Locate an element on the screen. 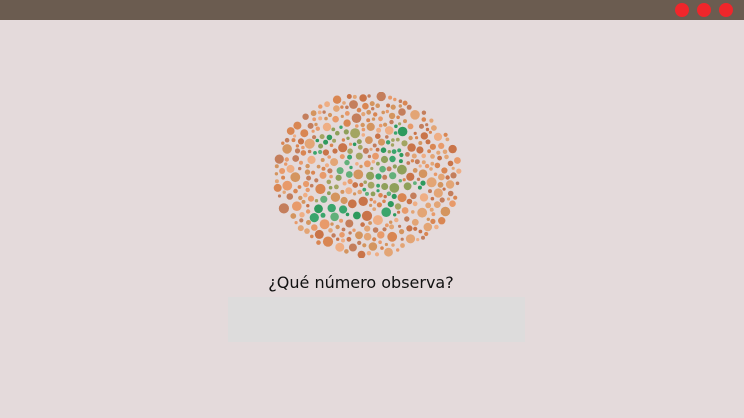  window-close-button is located at coordinates (682, 10).